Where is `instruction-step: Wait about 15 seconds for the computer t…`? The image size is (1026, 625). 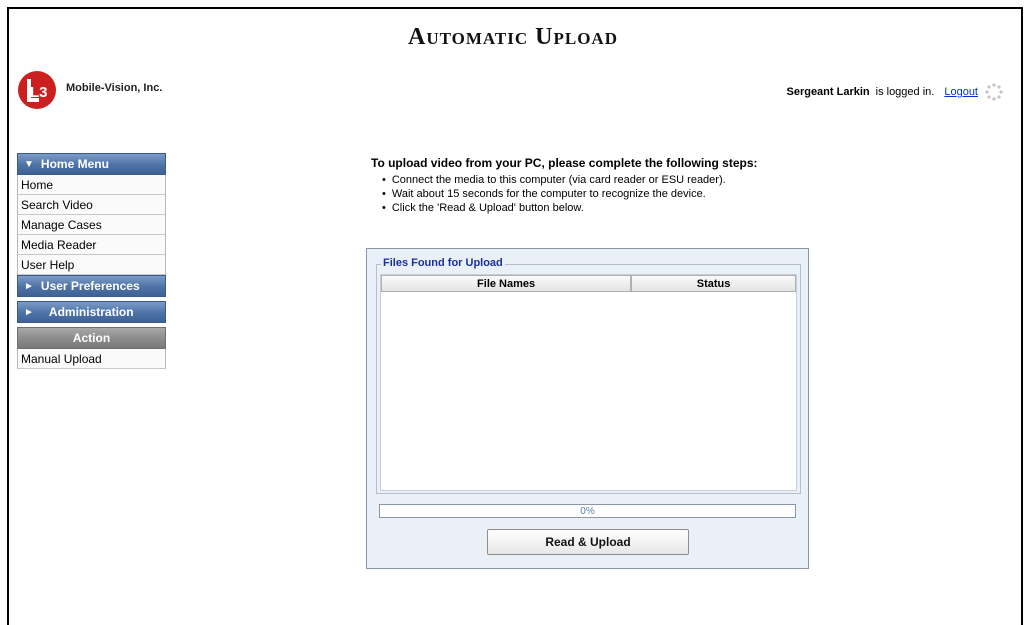 instruction-step: Wait about 15 seconds for the computer t… is located at coordinates (616, 194).